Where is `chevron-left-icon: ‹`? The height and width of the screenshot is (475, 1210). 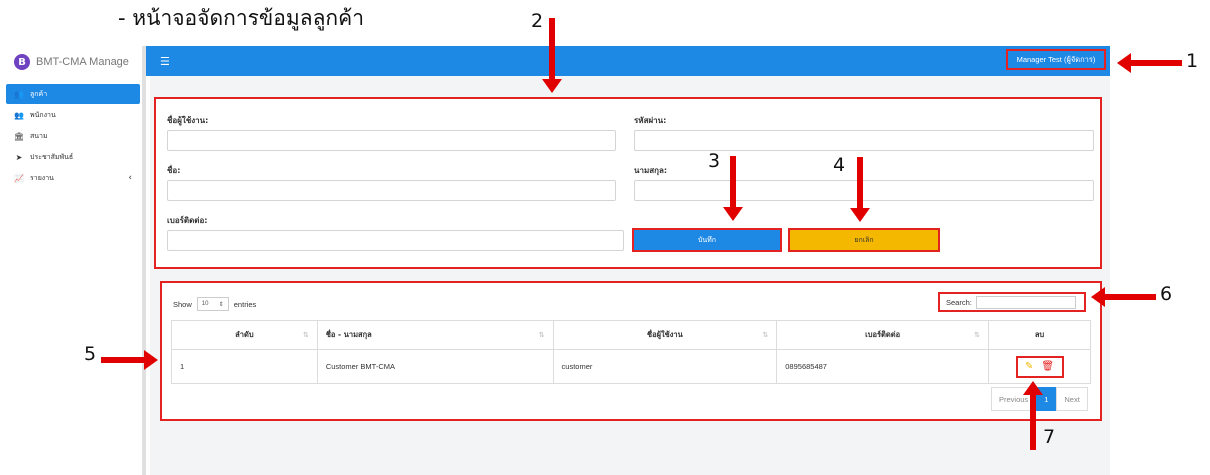 chevron-left-icon: ‹ is located at coordinates (130, 178).